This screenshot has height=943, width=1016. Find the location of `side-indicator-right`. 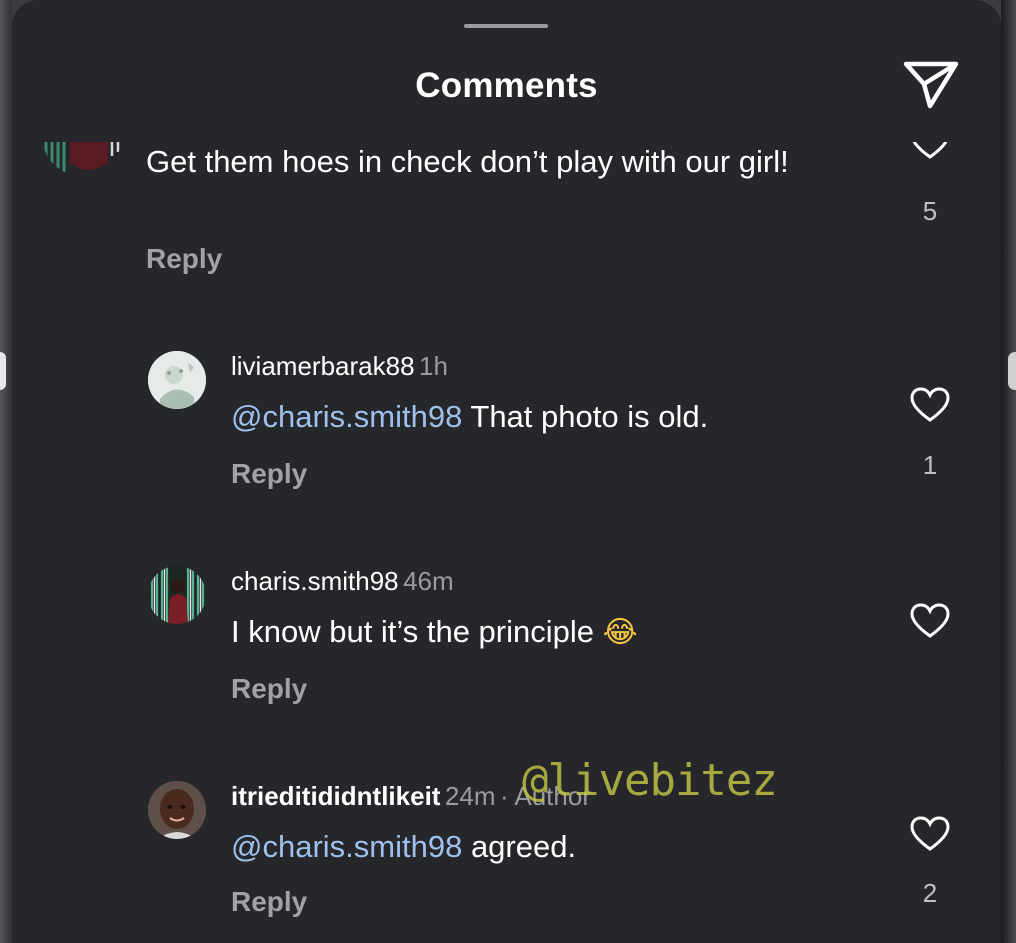

side-indicator-right is located at coordinates (1012, 371).